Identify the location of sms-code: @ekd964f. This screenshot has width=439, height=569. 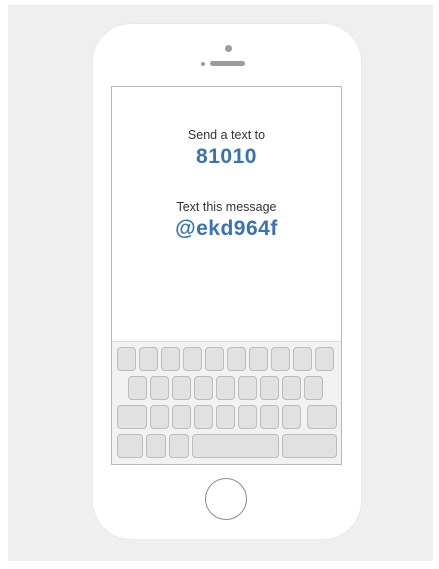
(226, 228).